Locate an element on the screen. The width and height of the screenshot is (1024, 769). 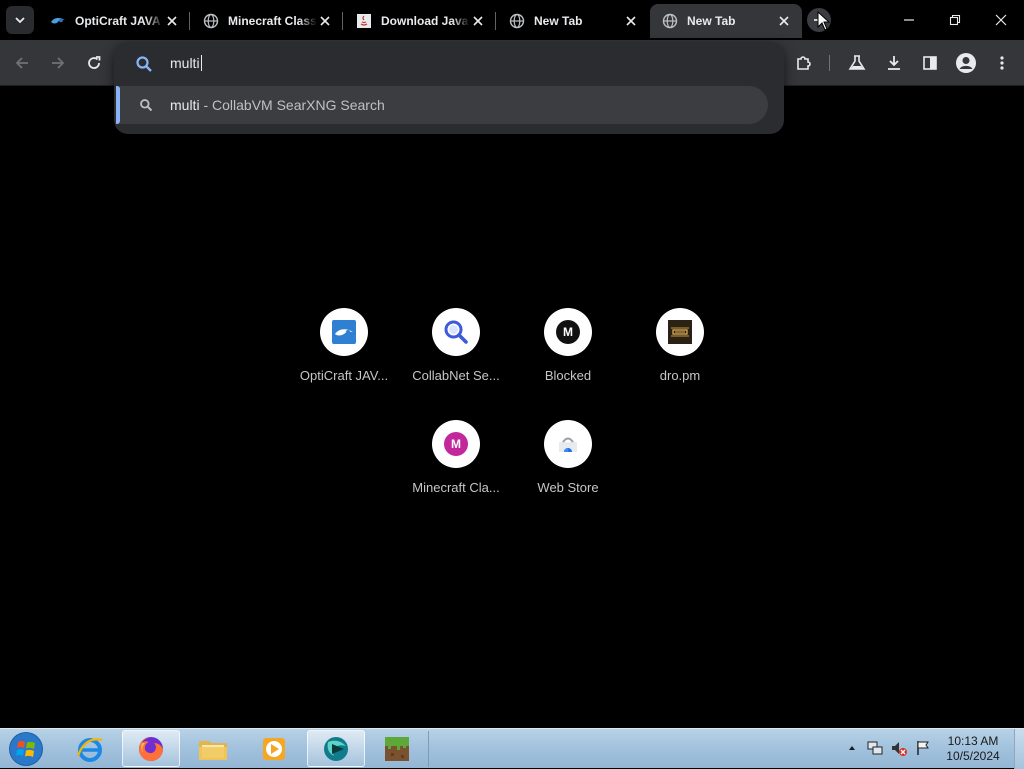
restore-button is located at coordinates (955, 20).